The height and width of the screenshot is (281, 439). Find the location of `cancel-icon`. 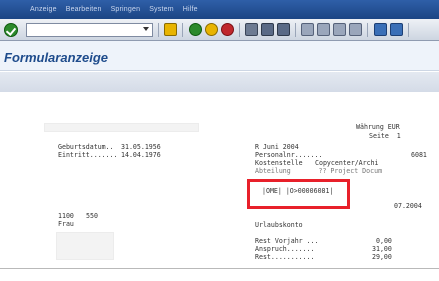

cancel-icon is located at coordinates (227, 29).